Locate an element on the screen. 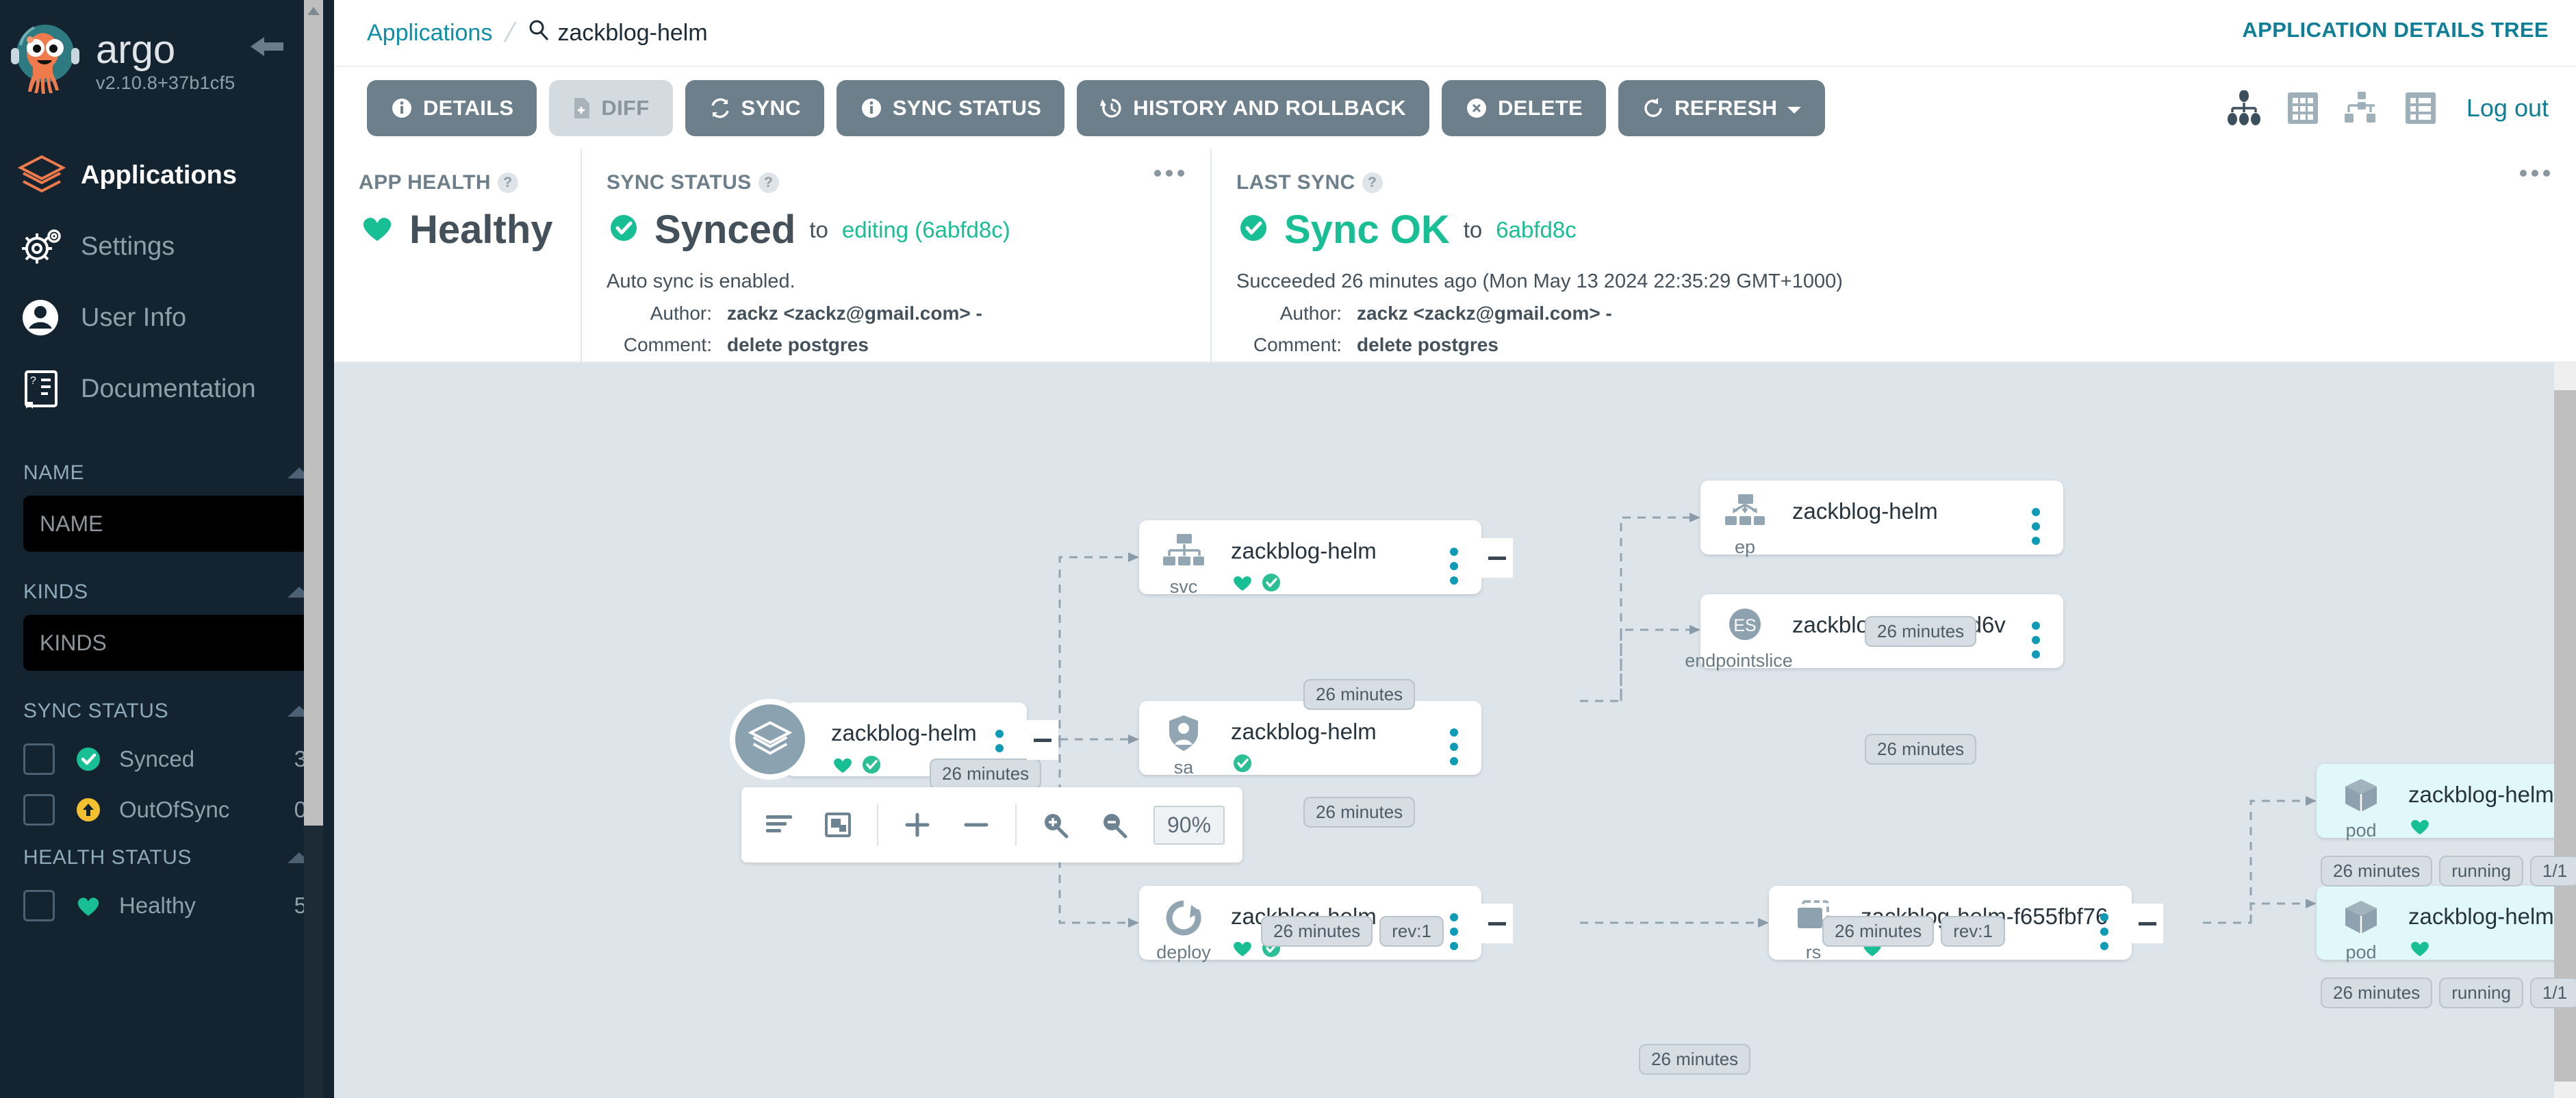 This screenshot has height=1098, width=2576. sync-button: SYNC is located at coordinates (754, 108).